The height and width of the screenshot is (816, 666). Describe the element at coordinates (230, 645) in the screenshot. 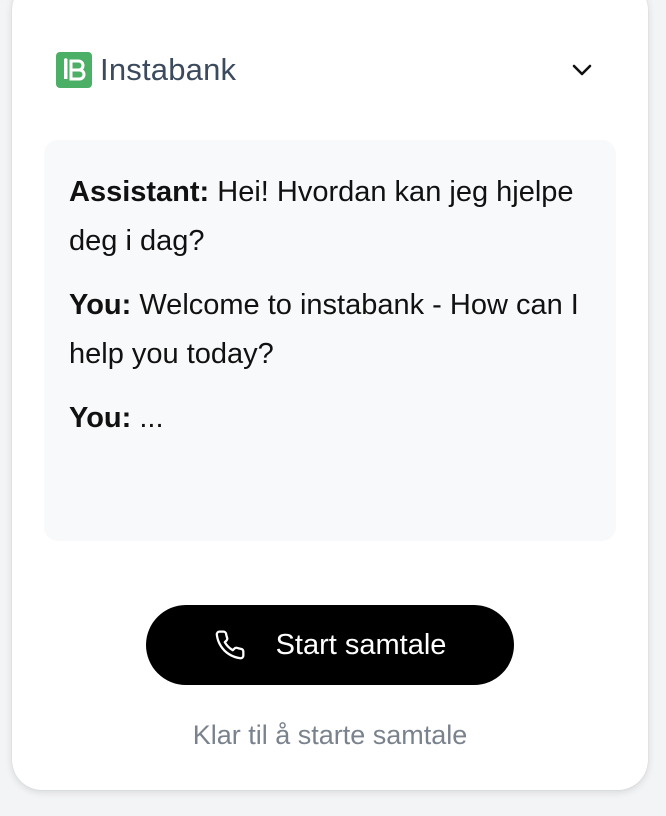

I see `phone-icon` at that location.